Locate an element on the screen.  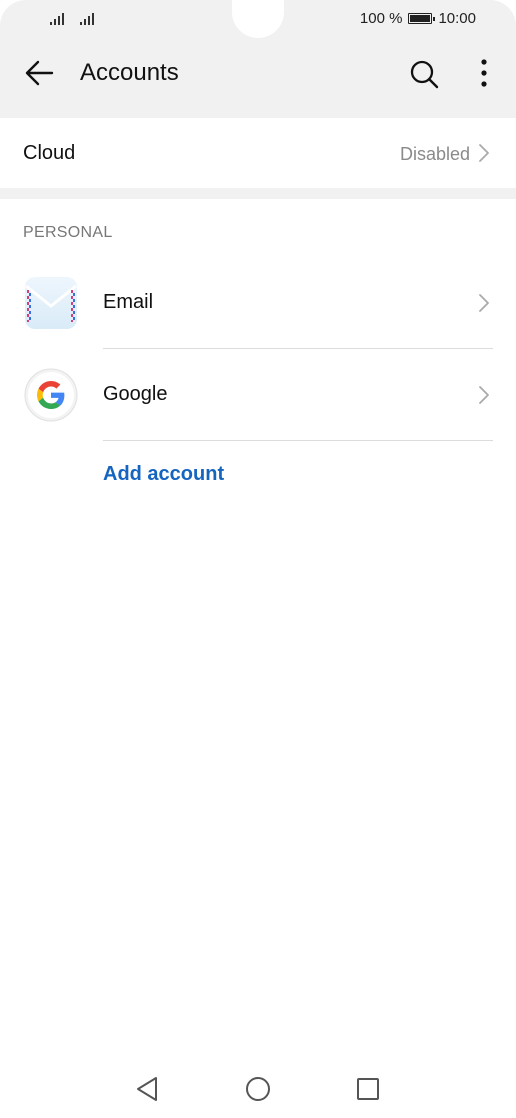
status-time: 10:00 is located at coordinates (457, 18).